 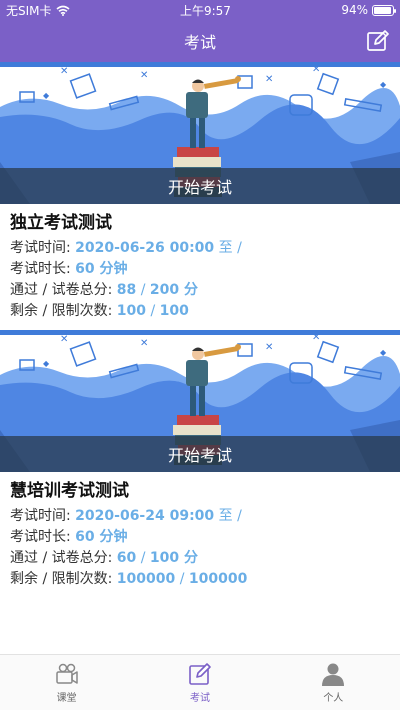 What do you see at coordinates (66, 698) in the screenshot?
I see `tab-label: 课堂` at bounding box center [66, 698].